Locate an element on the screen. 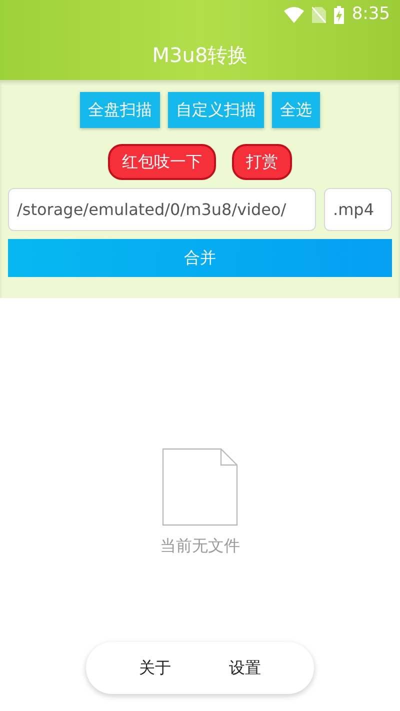 The image size is (400, 711). extension-field: .mp4 is located at coordinates (358, 209).